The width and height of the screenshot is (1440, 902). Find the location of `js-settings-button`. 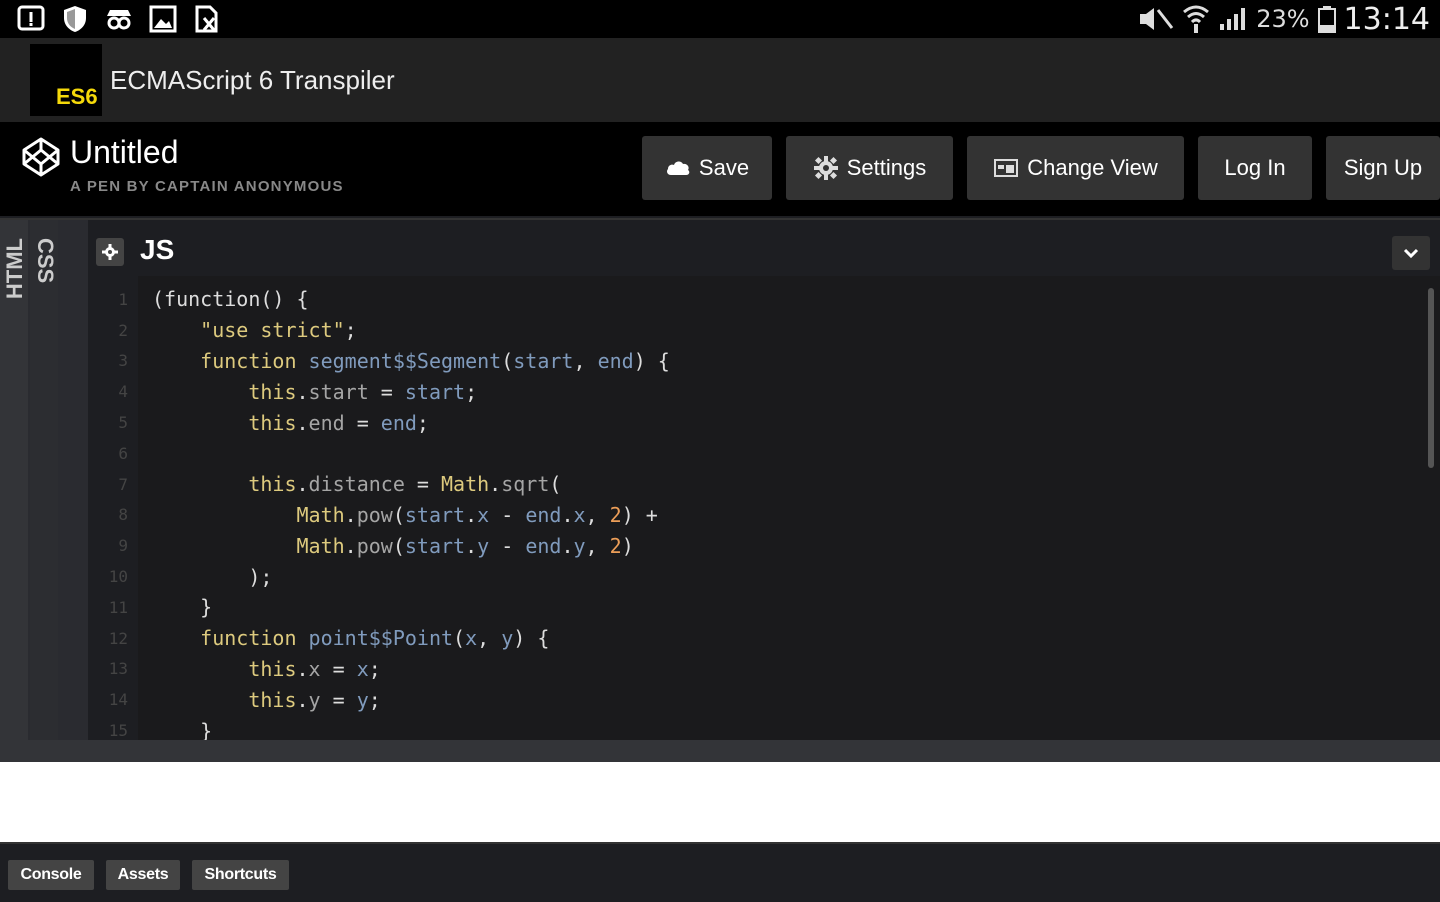

js-settings-button is located at coordinates (110, 252).